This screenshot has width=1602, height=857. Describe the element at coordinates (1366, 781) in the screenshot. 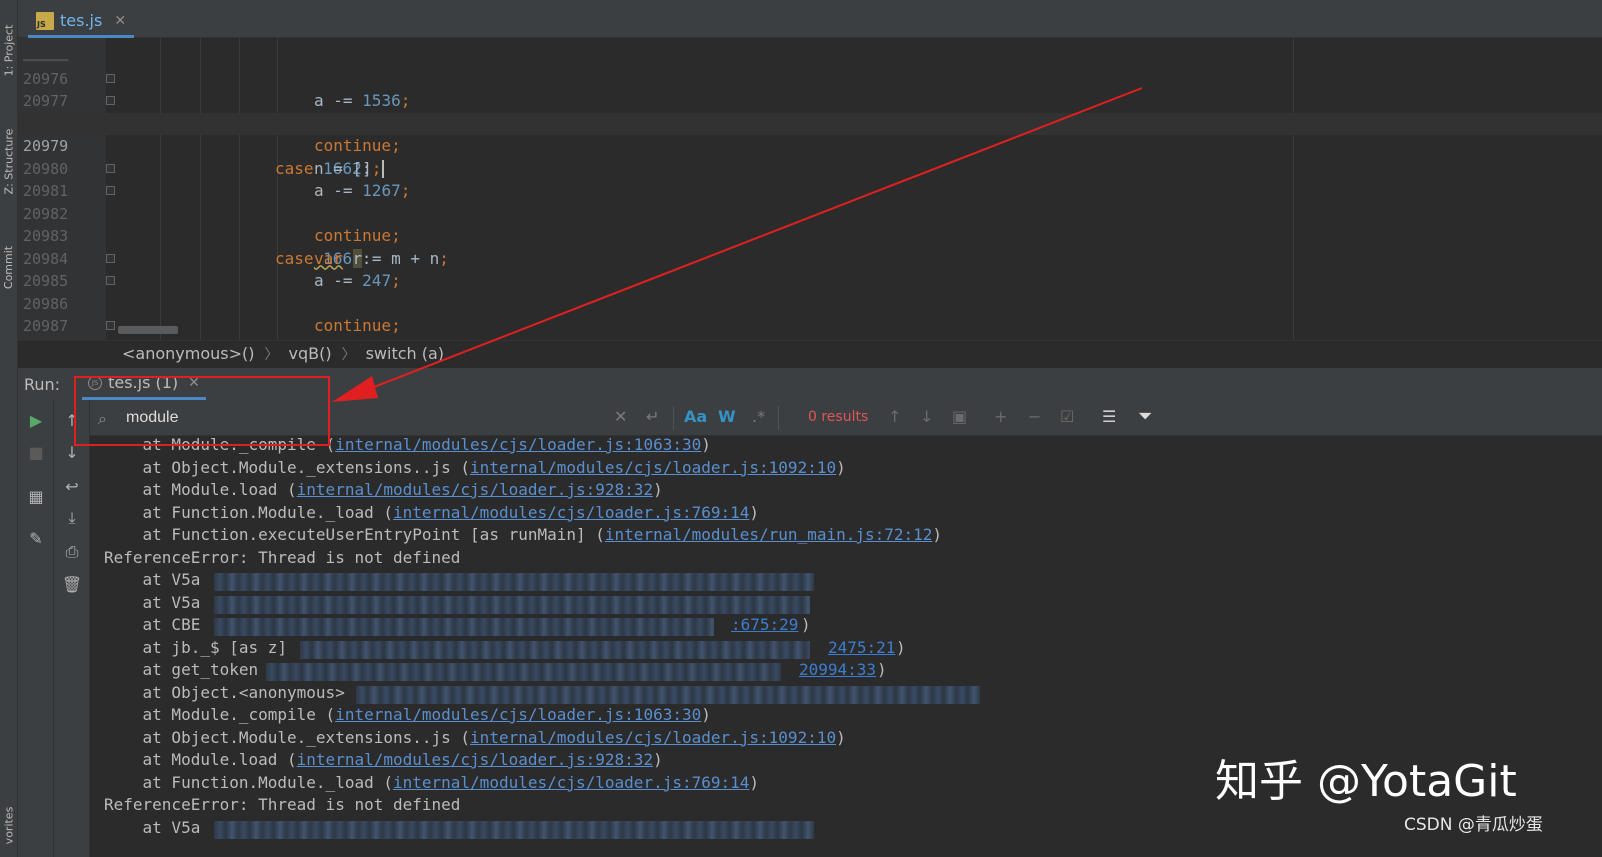

I see `zhihu-watermark: 知乎 @YotaGit` at that location.